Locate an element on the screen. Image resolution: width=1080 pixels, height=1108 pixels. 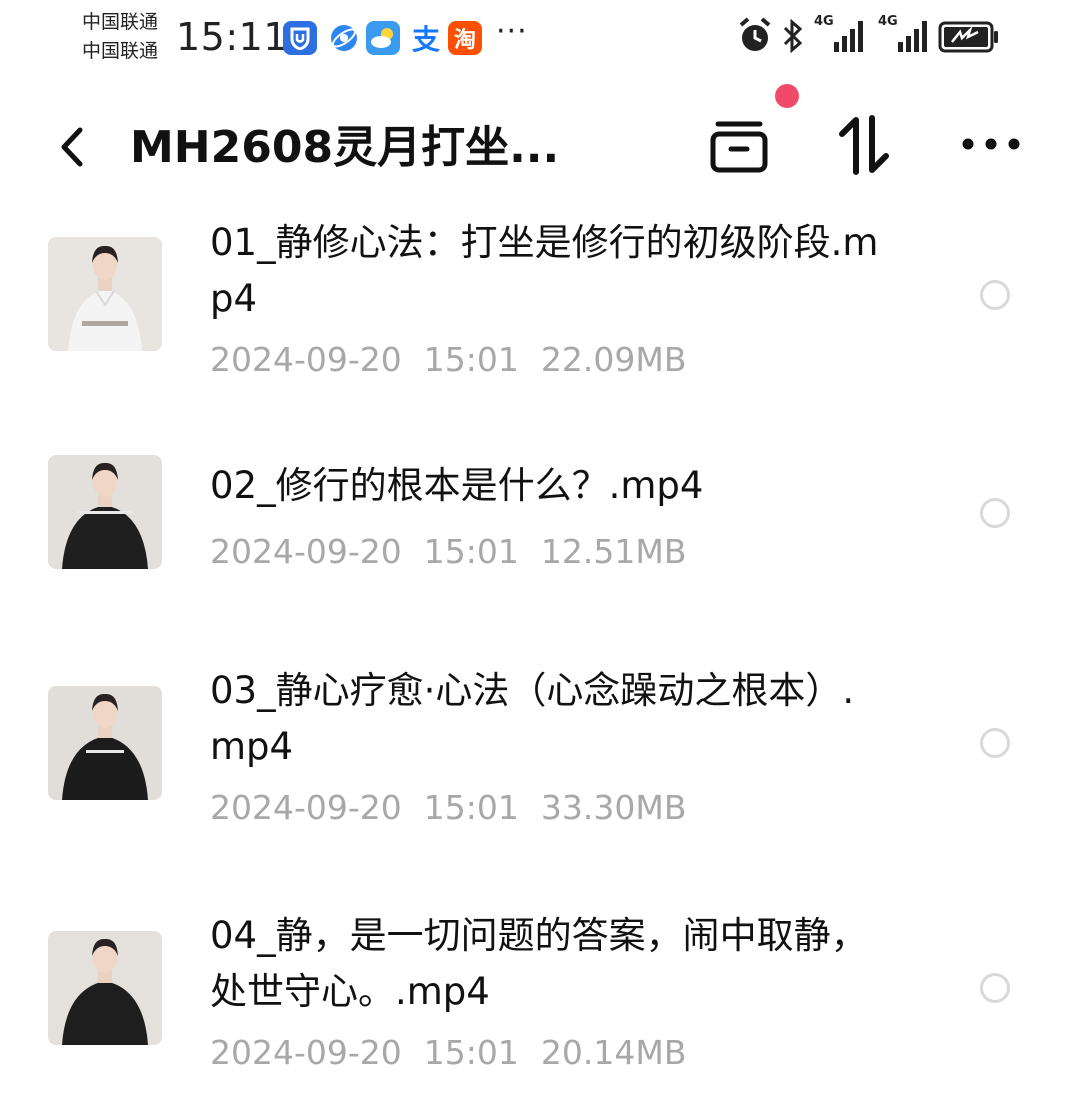
file-meta: 2024-09-20 15:01 12.51MB is located at coordinates (448, 552).